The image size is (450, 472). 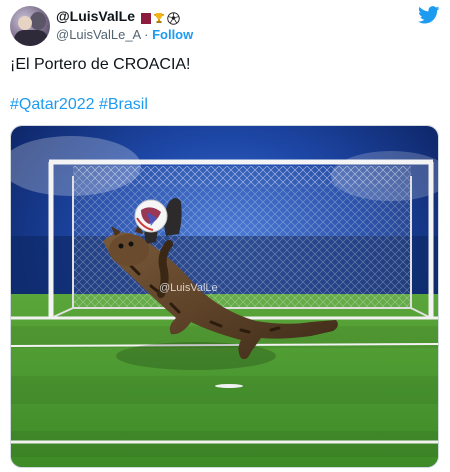 I want to click on tweet-header: @LuisValLe @LuisValLe_A · Follow, so click(x=225, y=26).